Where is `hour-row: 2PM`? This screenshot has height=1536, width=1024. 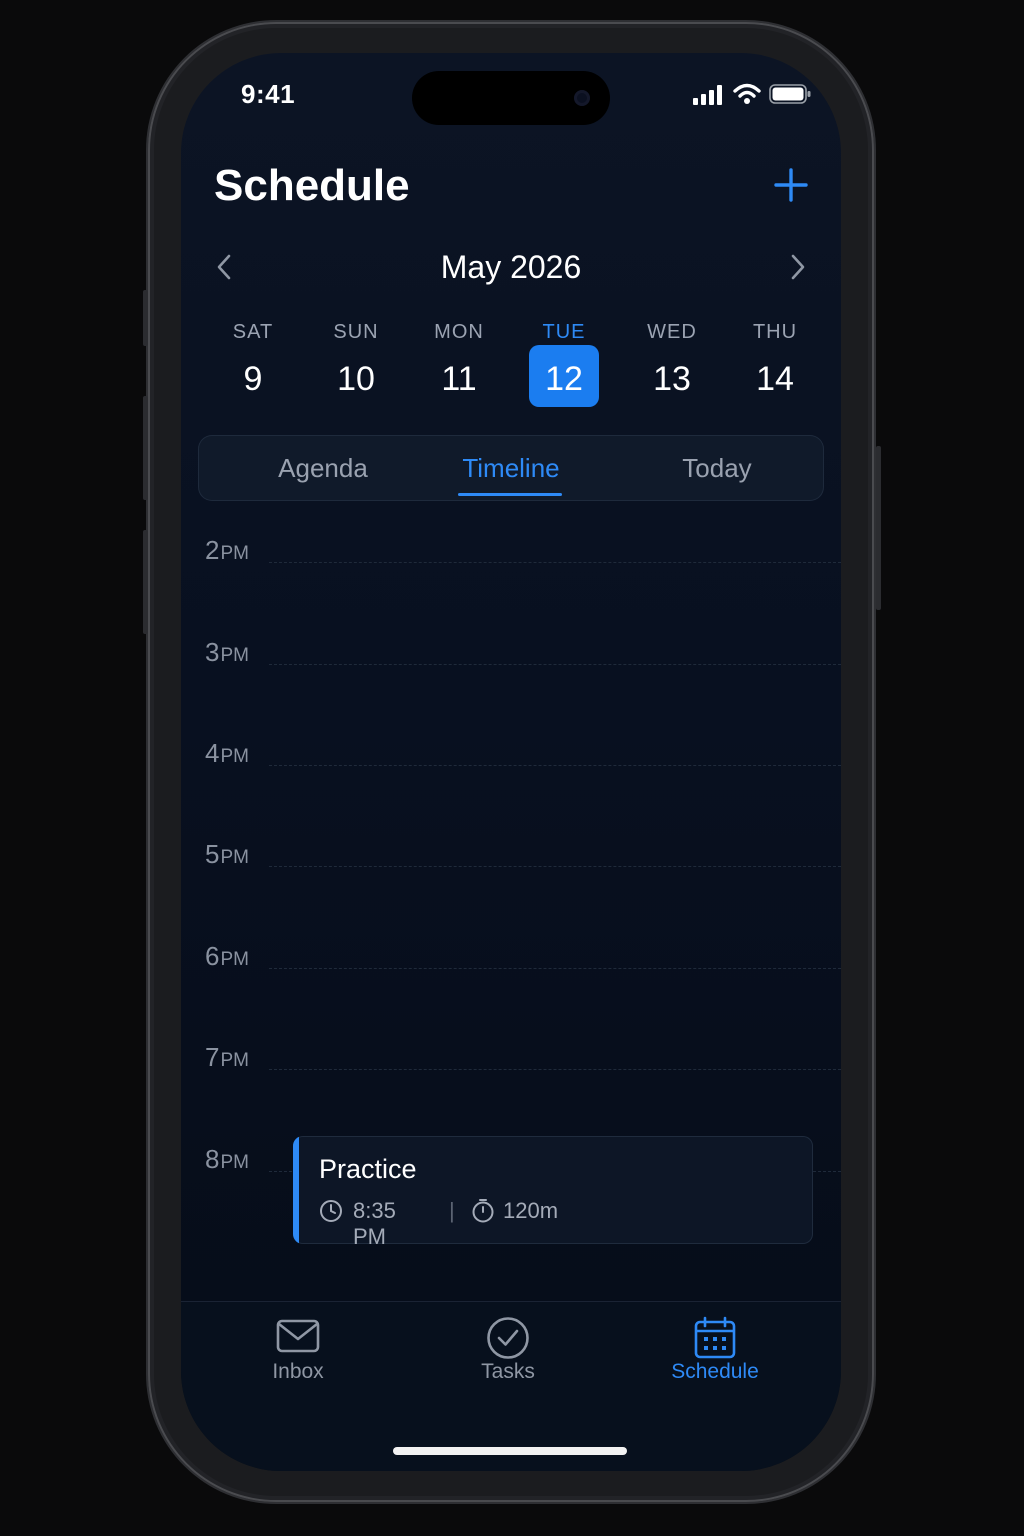
hour-row: 2PM is located at coordinates (511, 555).